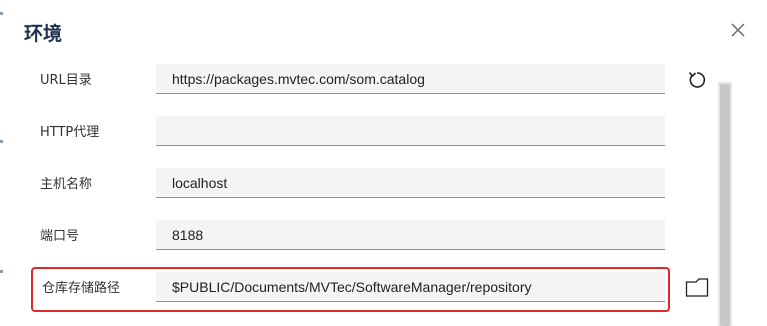 This screenshot has height=326, width=767. I want to click on dialog-title: 环境, so click(43, 34).